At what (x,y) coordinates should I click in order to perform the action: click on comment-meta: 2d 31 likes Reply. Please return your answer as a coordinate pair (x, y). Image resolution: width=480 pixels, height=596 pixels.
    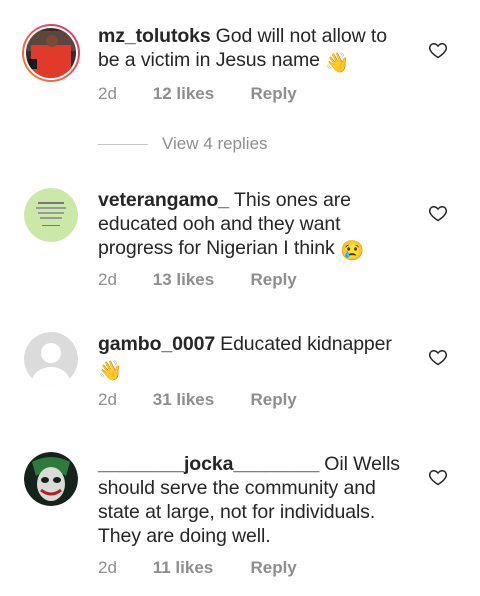
    Looking at the image, I should click on (197, 400).